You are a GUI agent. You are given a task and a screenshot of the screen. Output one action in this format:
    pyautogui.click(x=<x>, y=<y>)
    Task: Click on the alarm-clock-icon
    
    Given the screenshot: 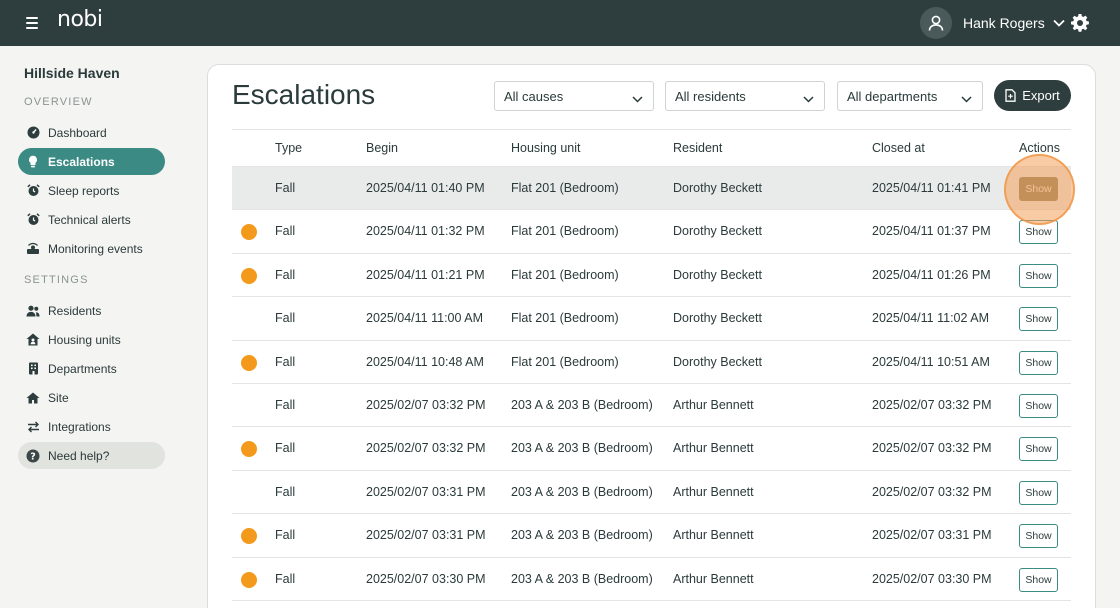 What is the action you would take?
    pyautogui.click(x=33, y=191)
    